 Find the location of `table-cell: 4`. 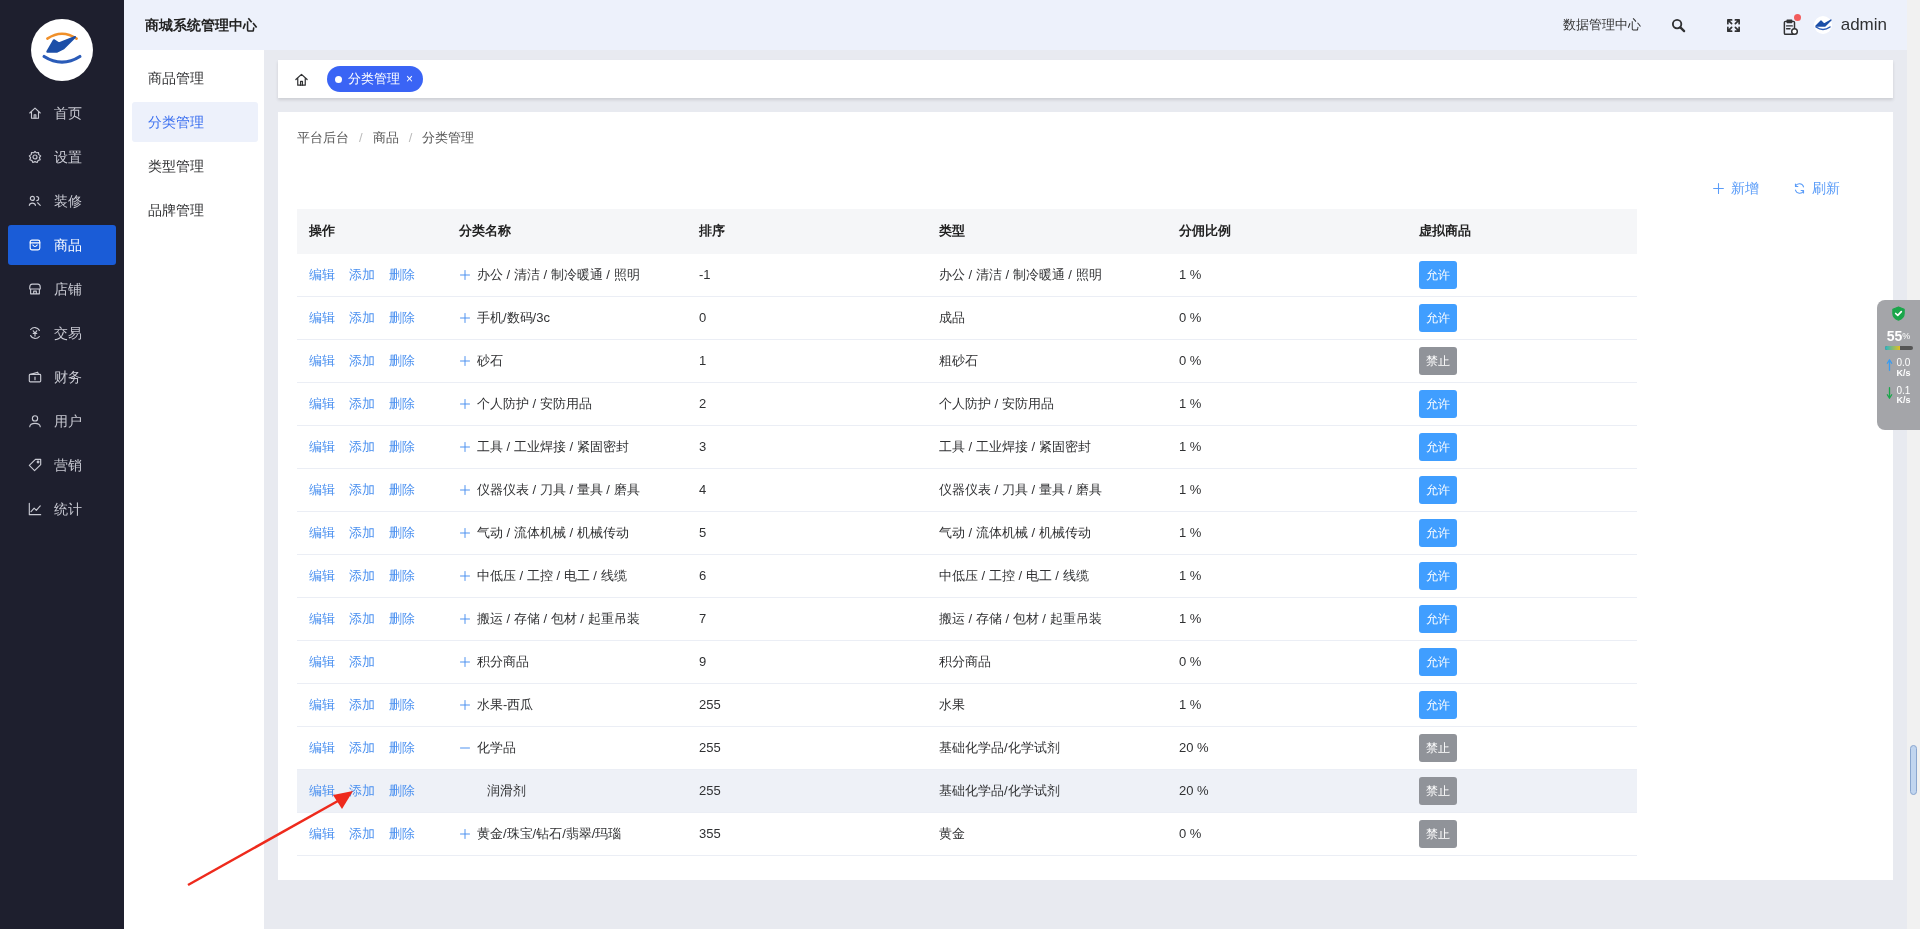

table-cell: 4 is located at coordinates (807, 490).